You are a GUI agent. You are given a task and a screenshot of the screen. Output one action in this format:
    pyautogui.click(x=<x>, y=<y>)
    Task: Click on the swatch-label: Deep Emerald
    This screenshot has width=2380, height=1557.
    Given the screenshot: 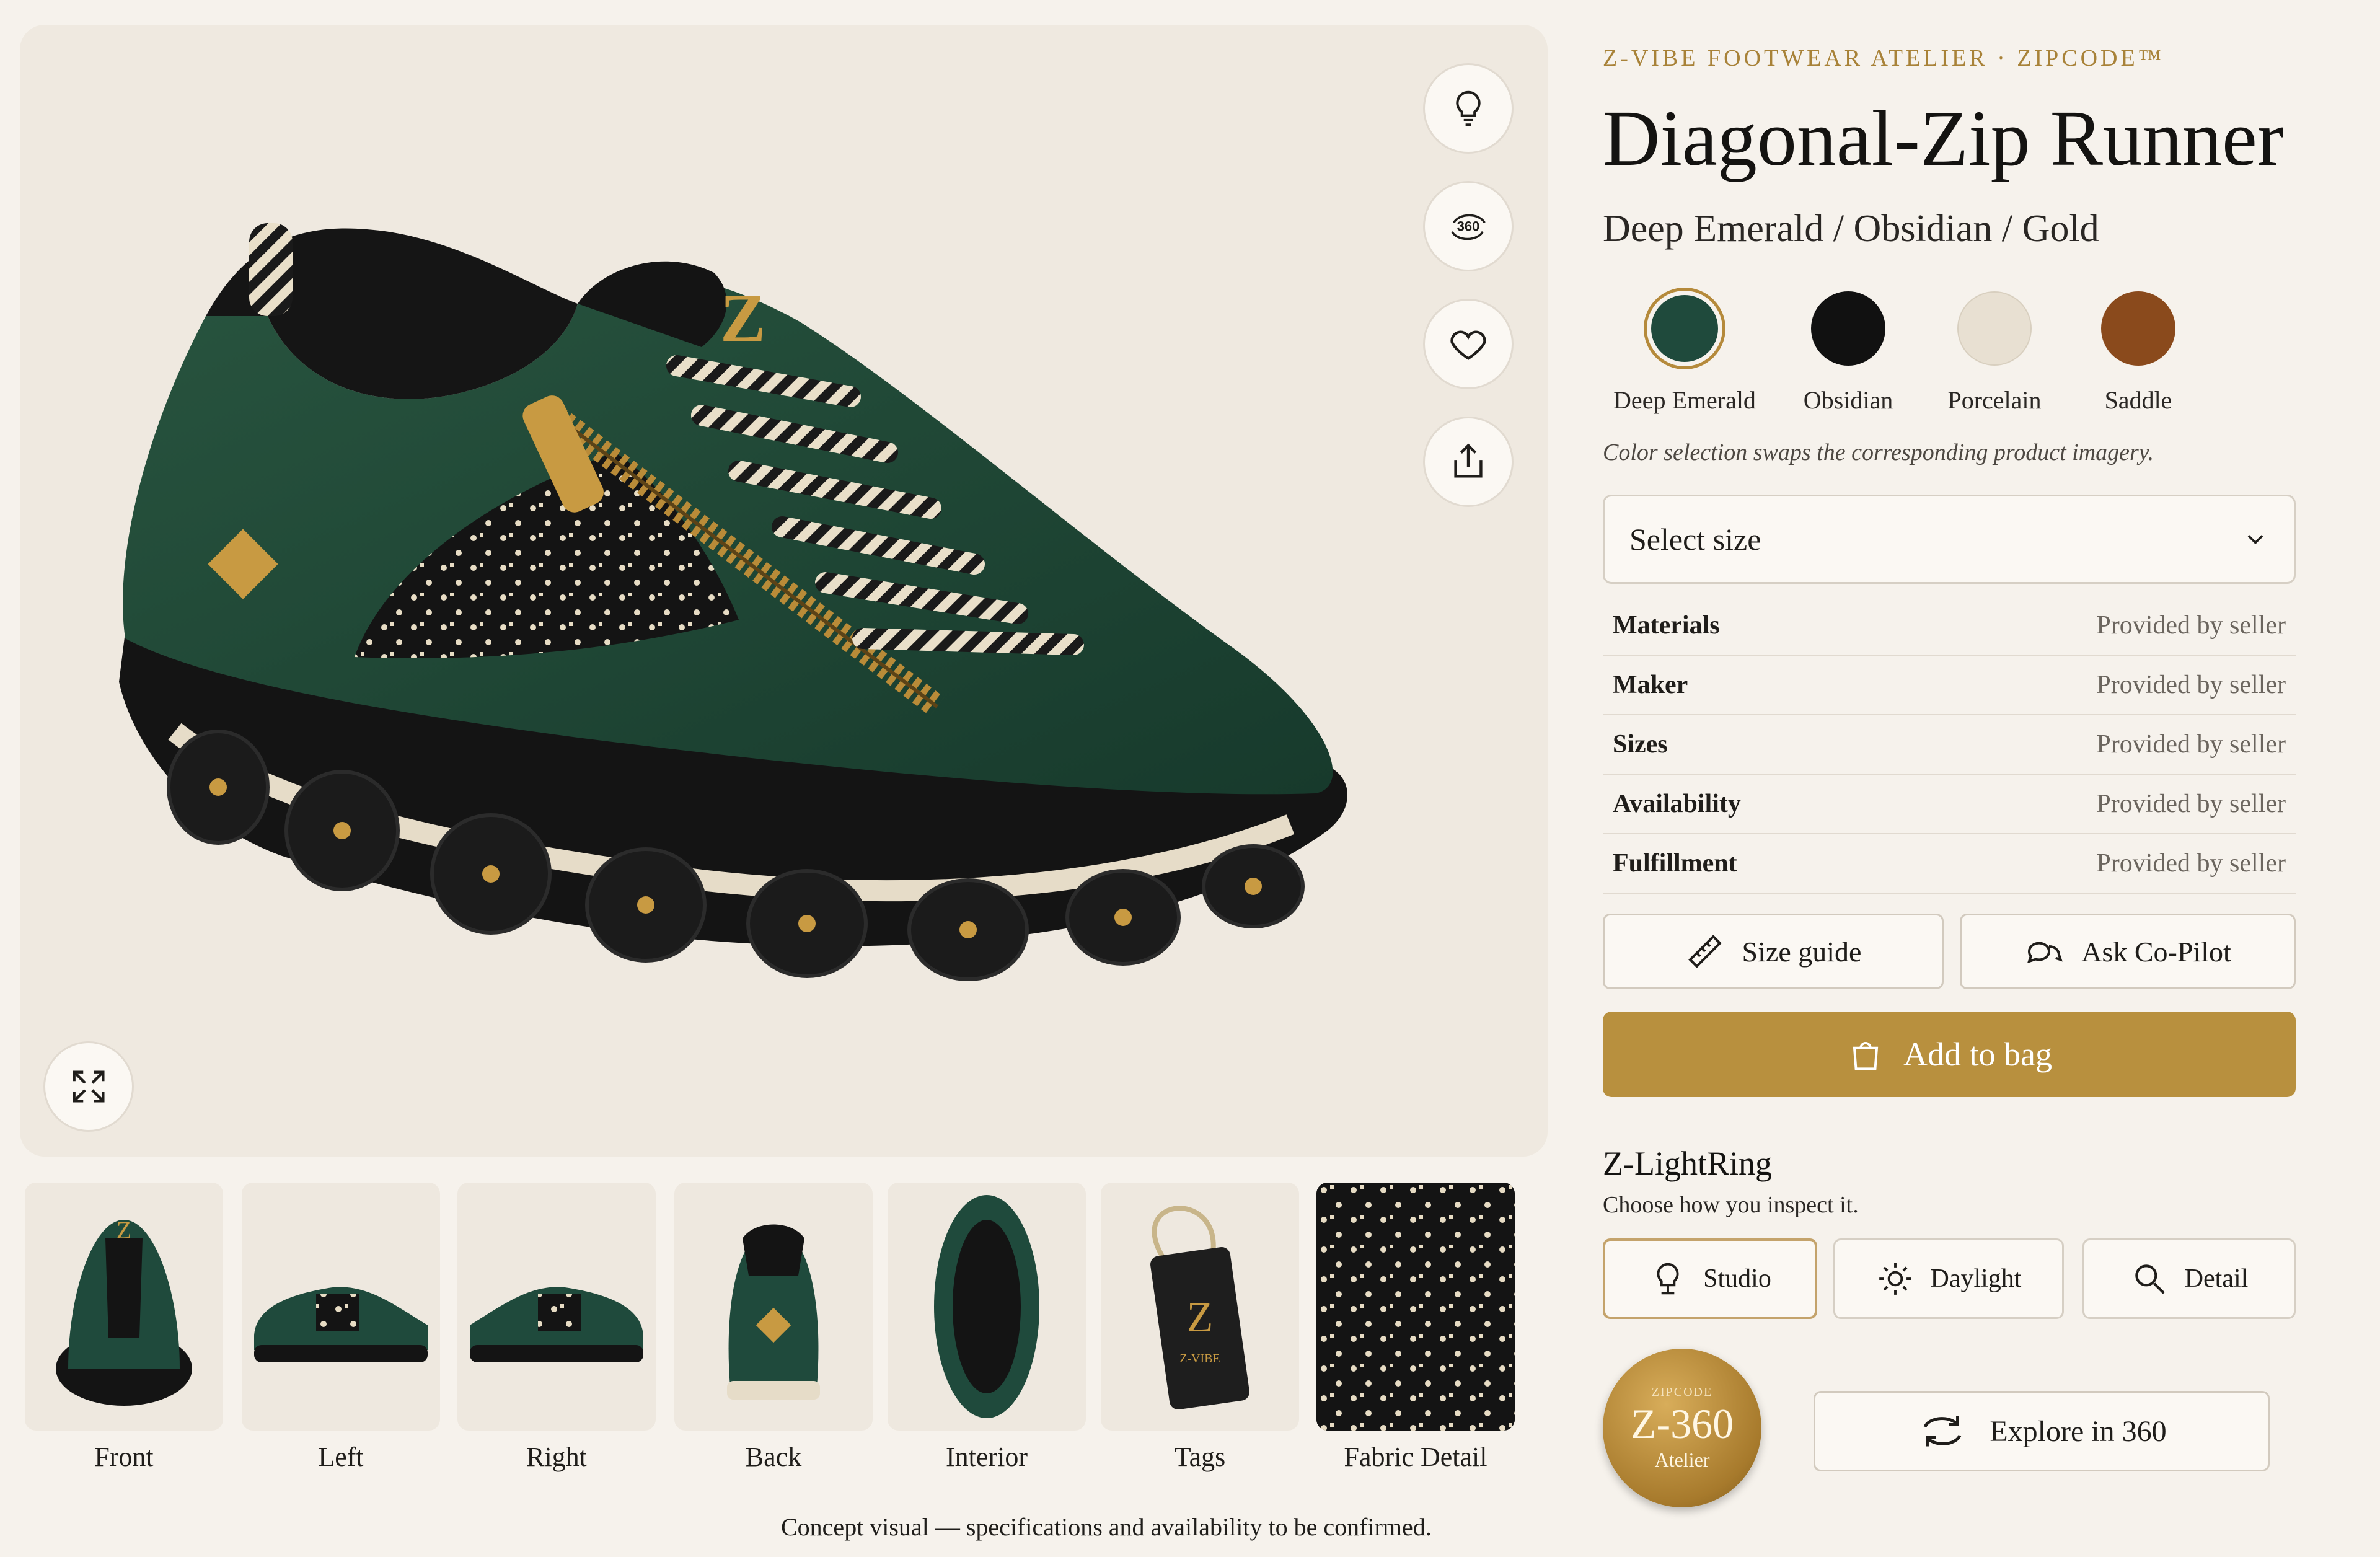 What is the action you would take?
    pyautogui.click(x=1684, y=400)
    